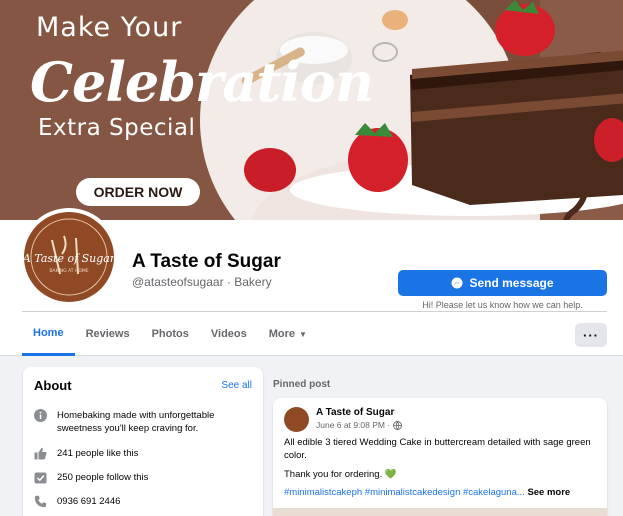 This screenshot has width=623, height=516. I want to click on info-icon, so click(40, 415).